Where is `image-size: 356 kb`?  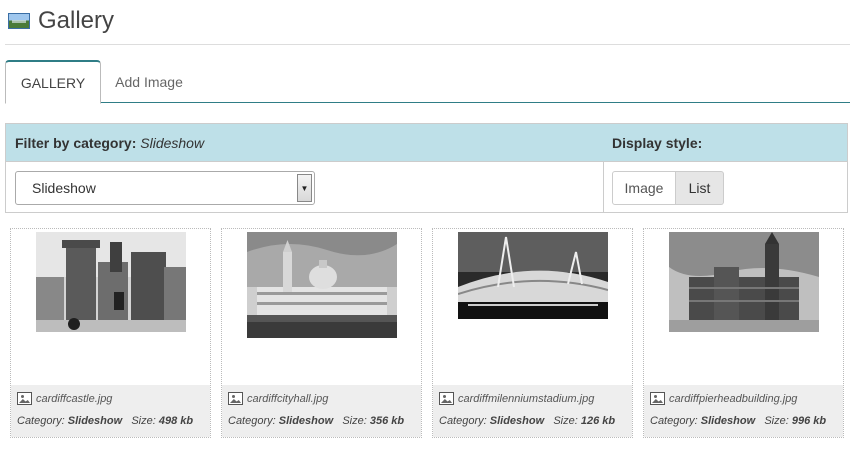 image-size: 356 kb is located at coordinates (387, 421).